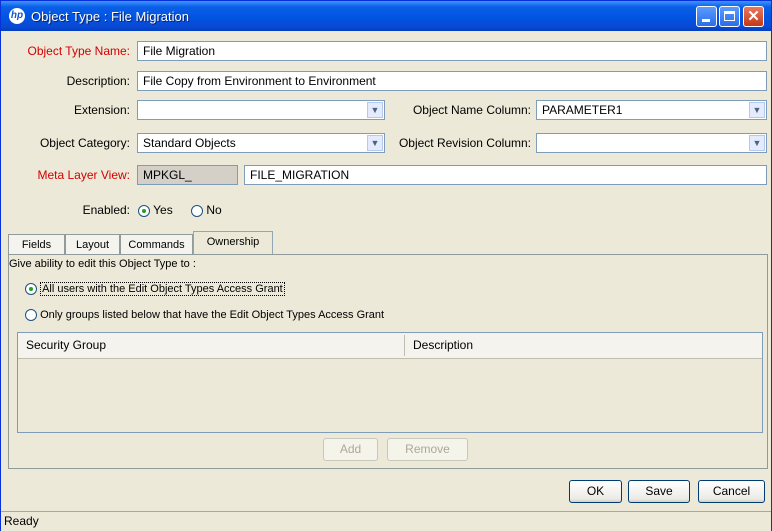  I want to click on maximize-button, so click(729, 16).